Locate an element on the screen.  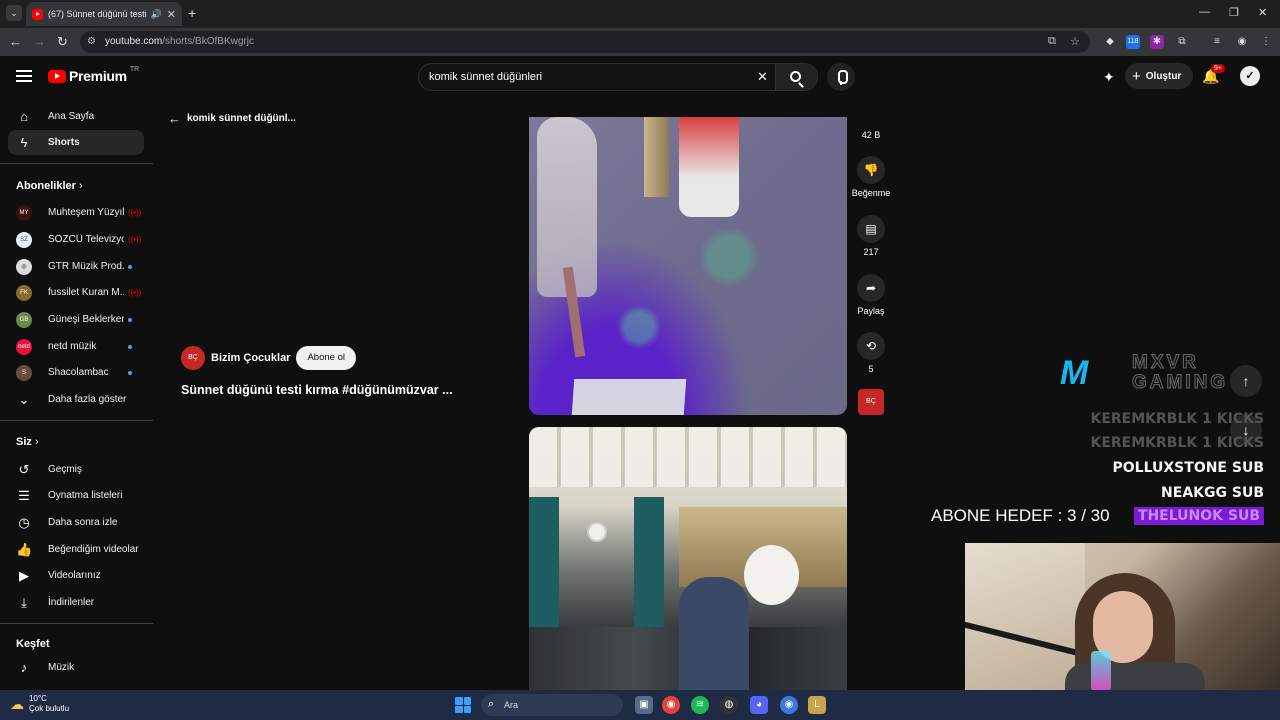
create-button: + Oluştur is located at coordinates (1159, 76).